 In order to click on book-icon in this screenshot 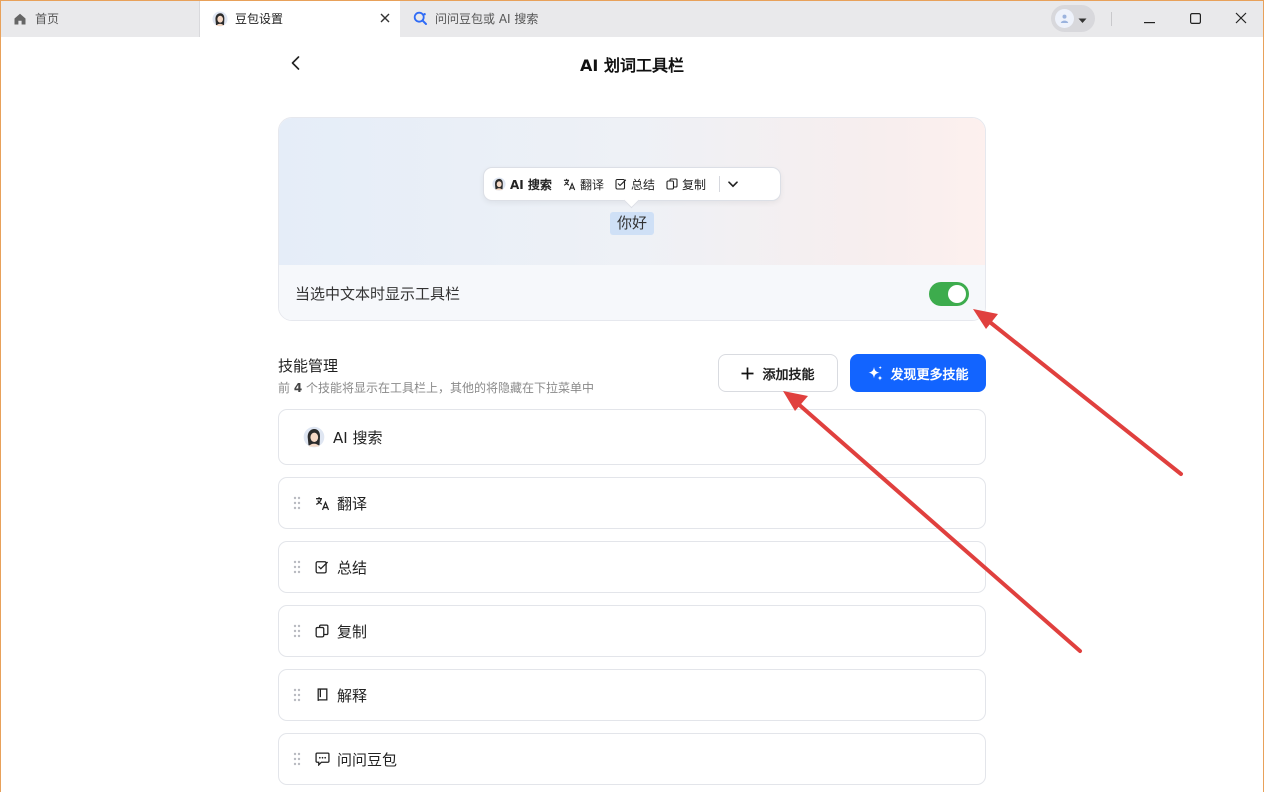, I will do `click(322, 695)`.